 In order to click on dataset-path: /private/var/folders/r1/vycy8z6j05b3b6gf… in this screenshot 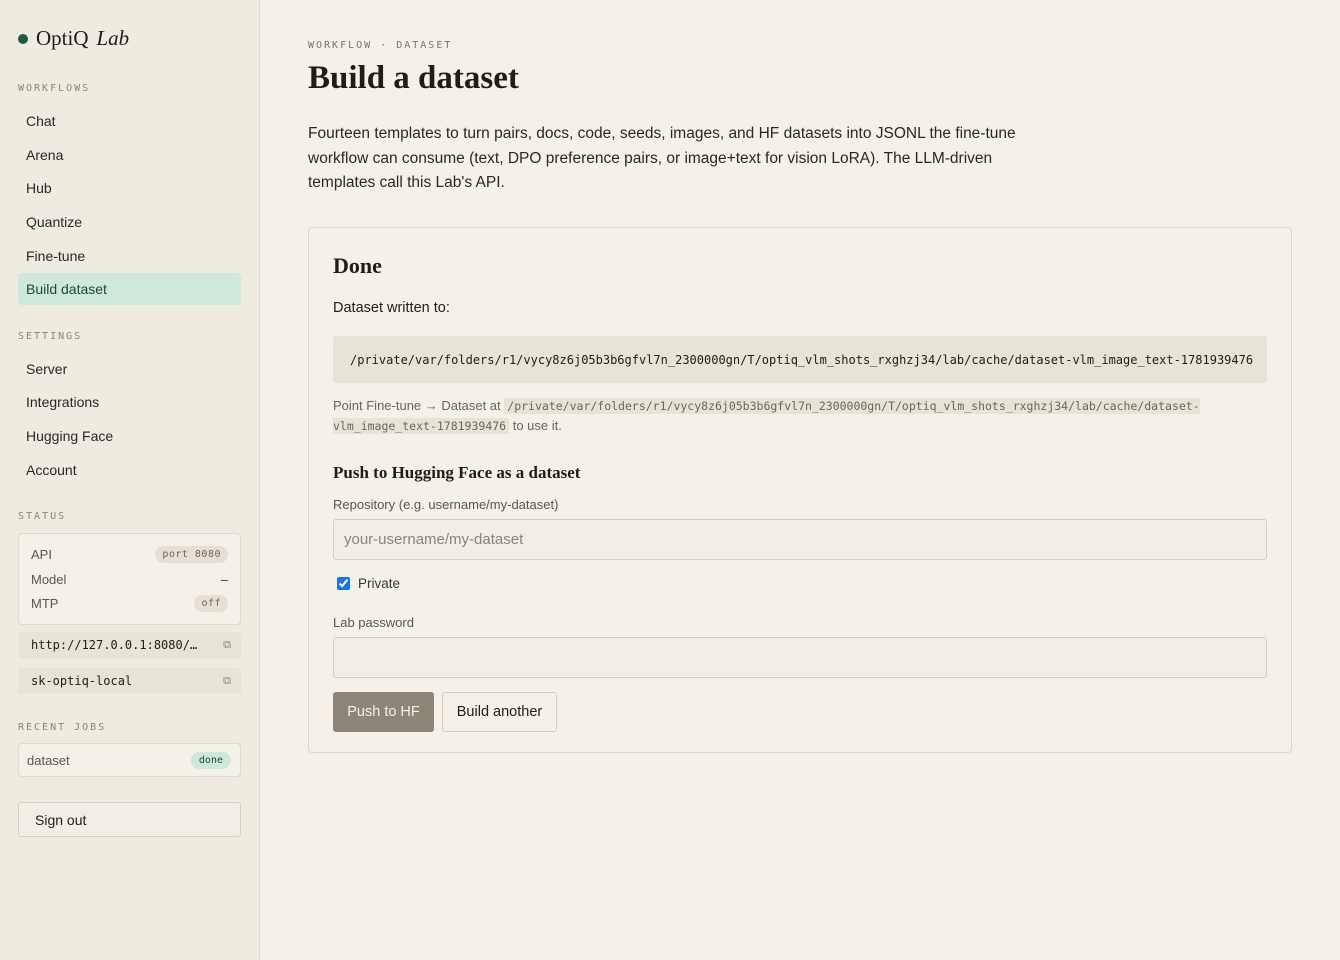, I will do `click(800, 359)`.